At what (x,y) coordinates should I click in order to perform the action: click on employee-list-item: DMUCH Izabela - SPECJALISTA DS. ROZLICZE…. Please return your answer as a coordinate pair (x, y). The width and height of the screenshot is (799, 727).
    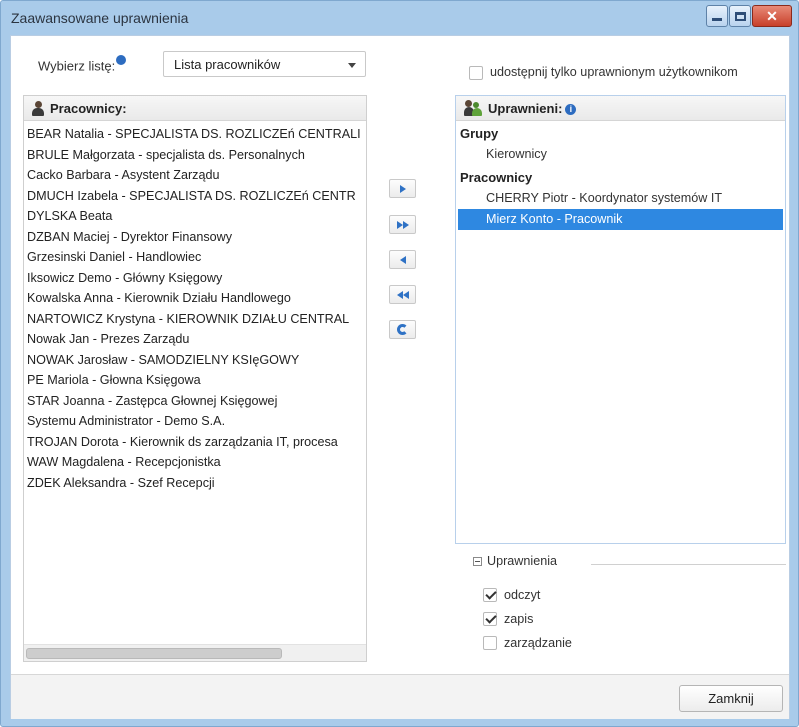
    Looking at the image, I should click on (196, 196).